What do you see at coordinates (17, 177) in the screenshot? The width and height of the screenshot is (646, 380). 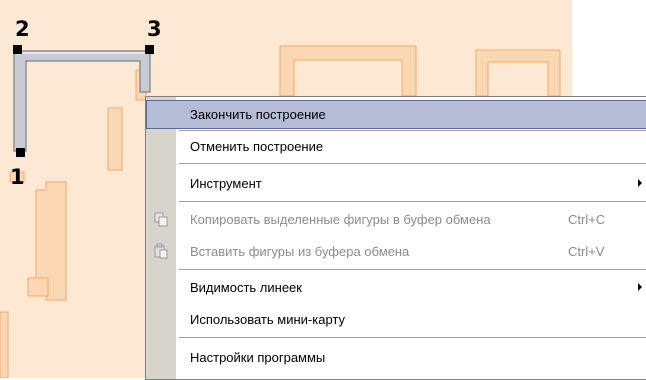 I see `point-label-1: 1` at bounding box center [17, 177].